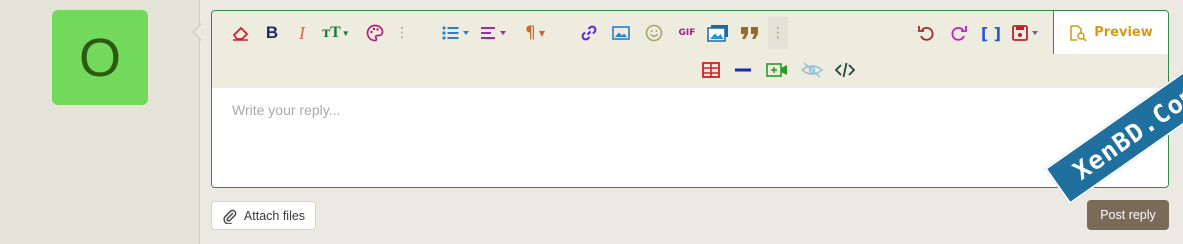  Describe the element at coordinates (1123, 32) in the screenshot. I see `preview-label: Preview` at that location.